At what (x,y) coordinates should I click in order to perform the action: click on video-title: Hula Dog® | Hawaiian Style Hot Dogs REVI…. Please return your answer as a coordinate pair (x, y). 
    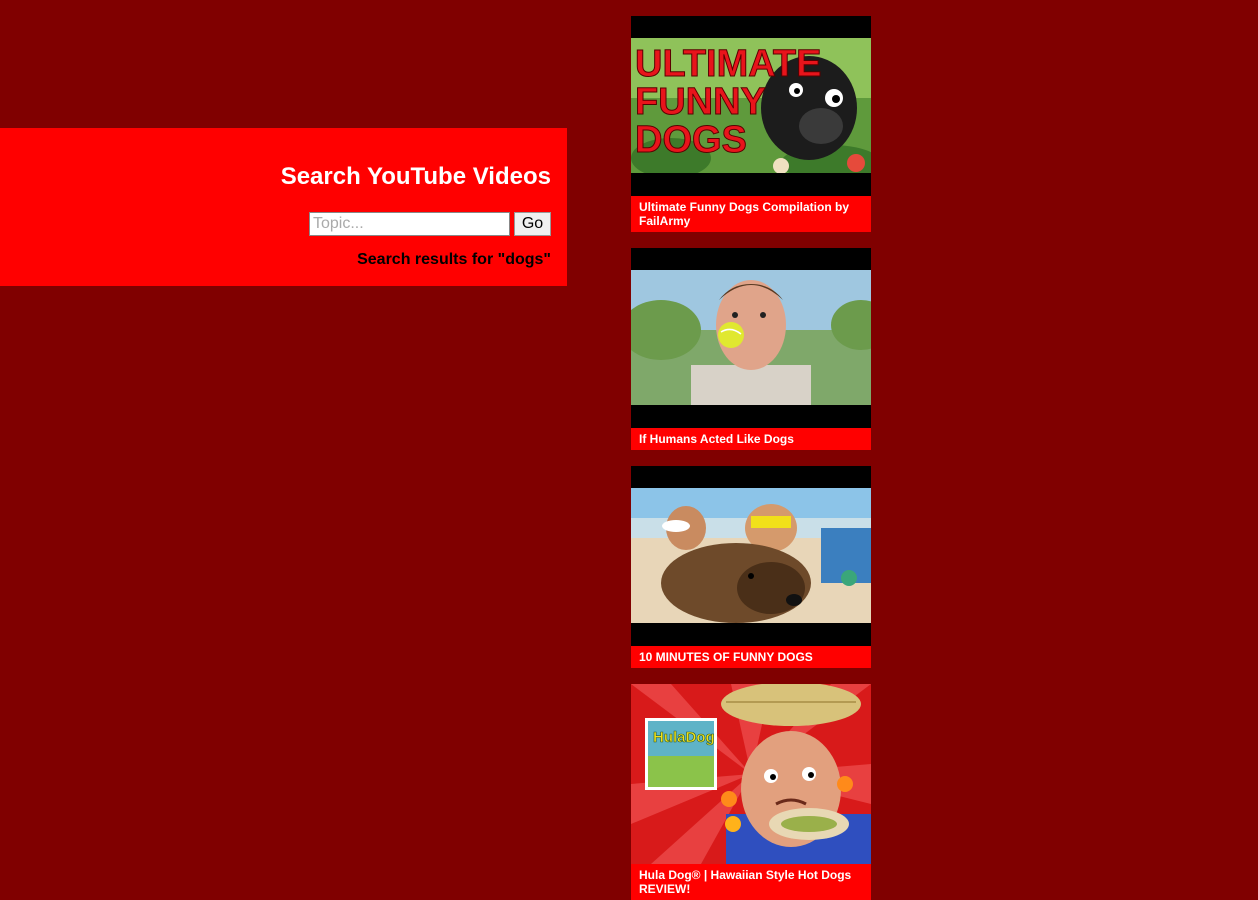
    Looking at the image, I should click on (751, 882).